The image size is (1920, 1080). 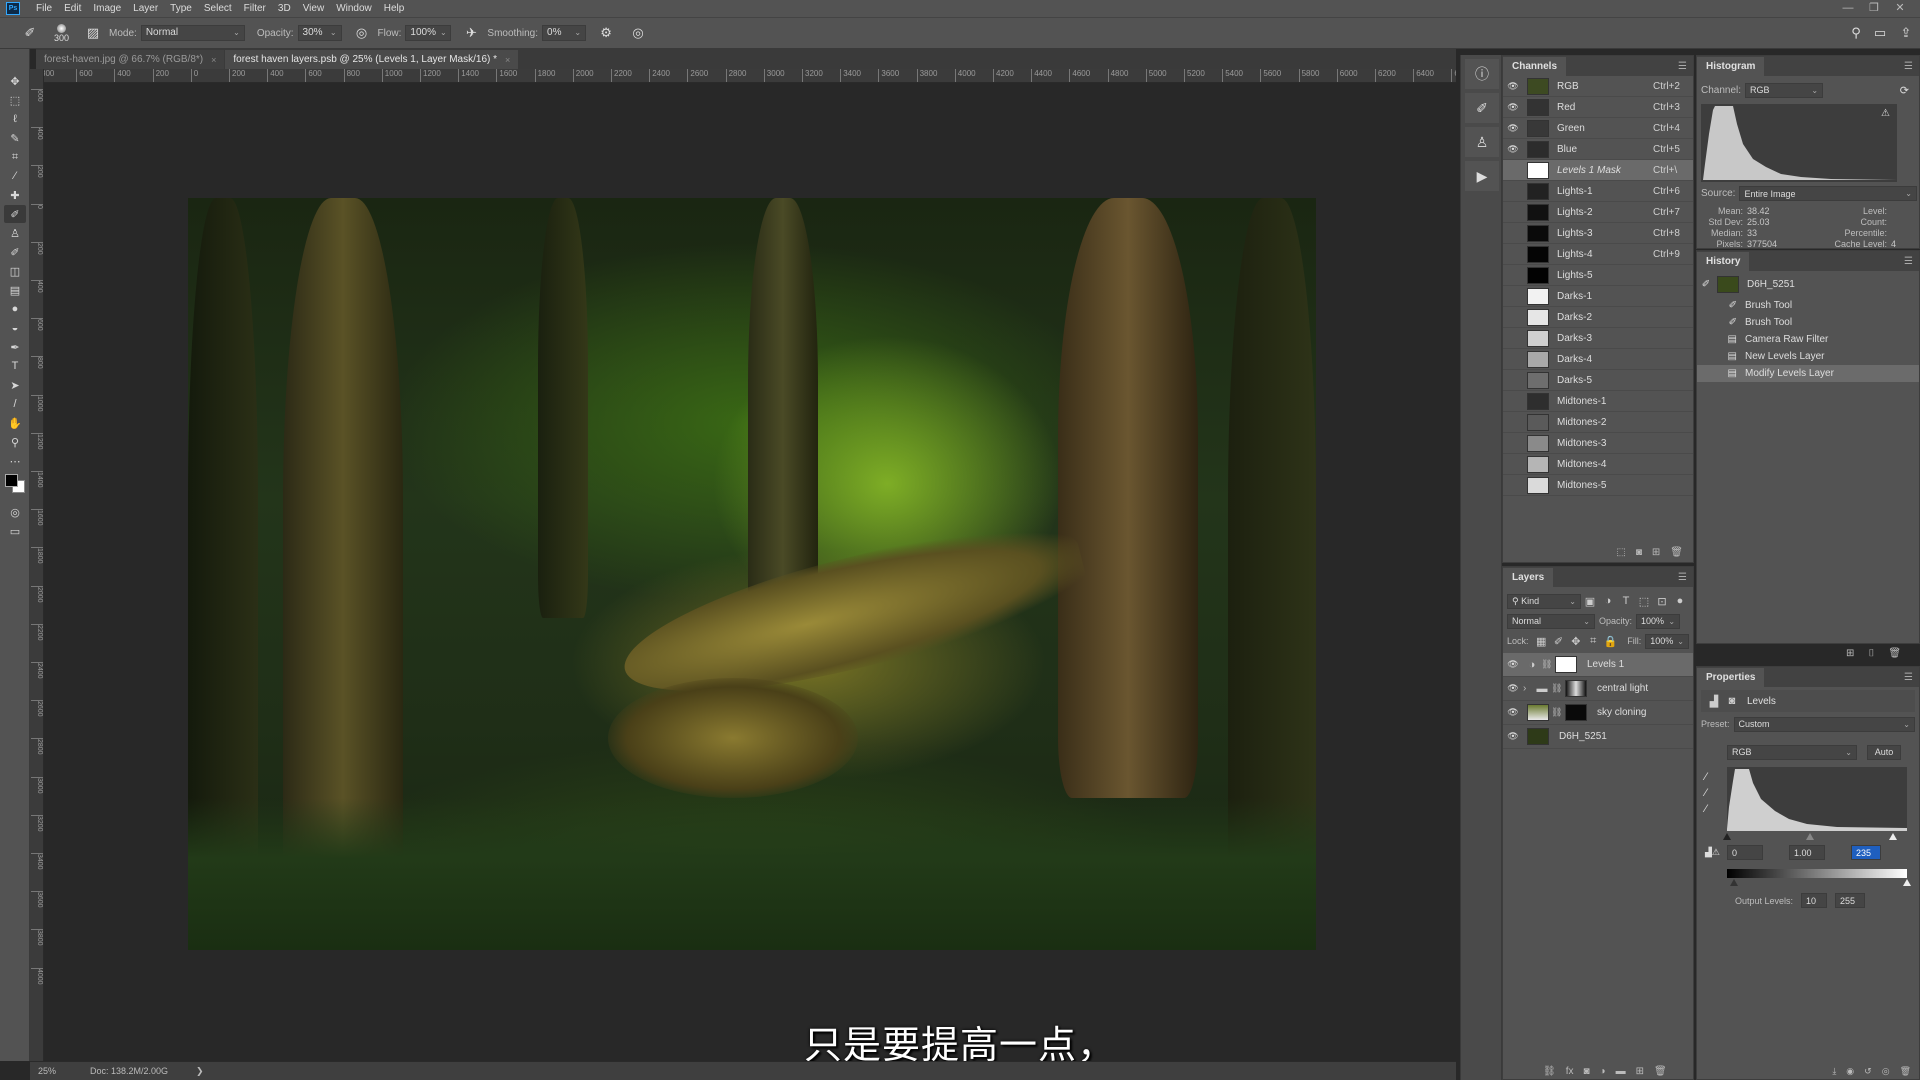 What do you see at coordinates (1570, 1071) in the screenshot?
I see `fx-icon: fx` at bounding box center [1570, 1071].